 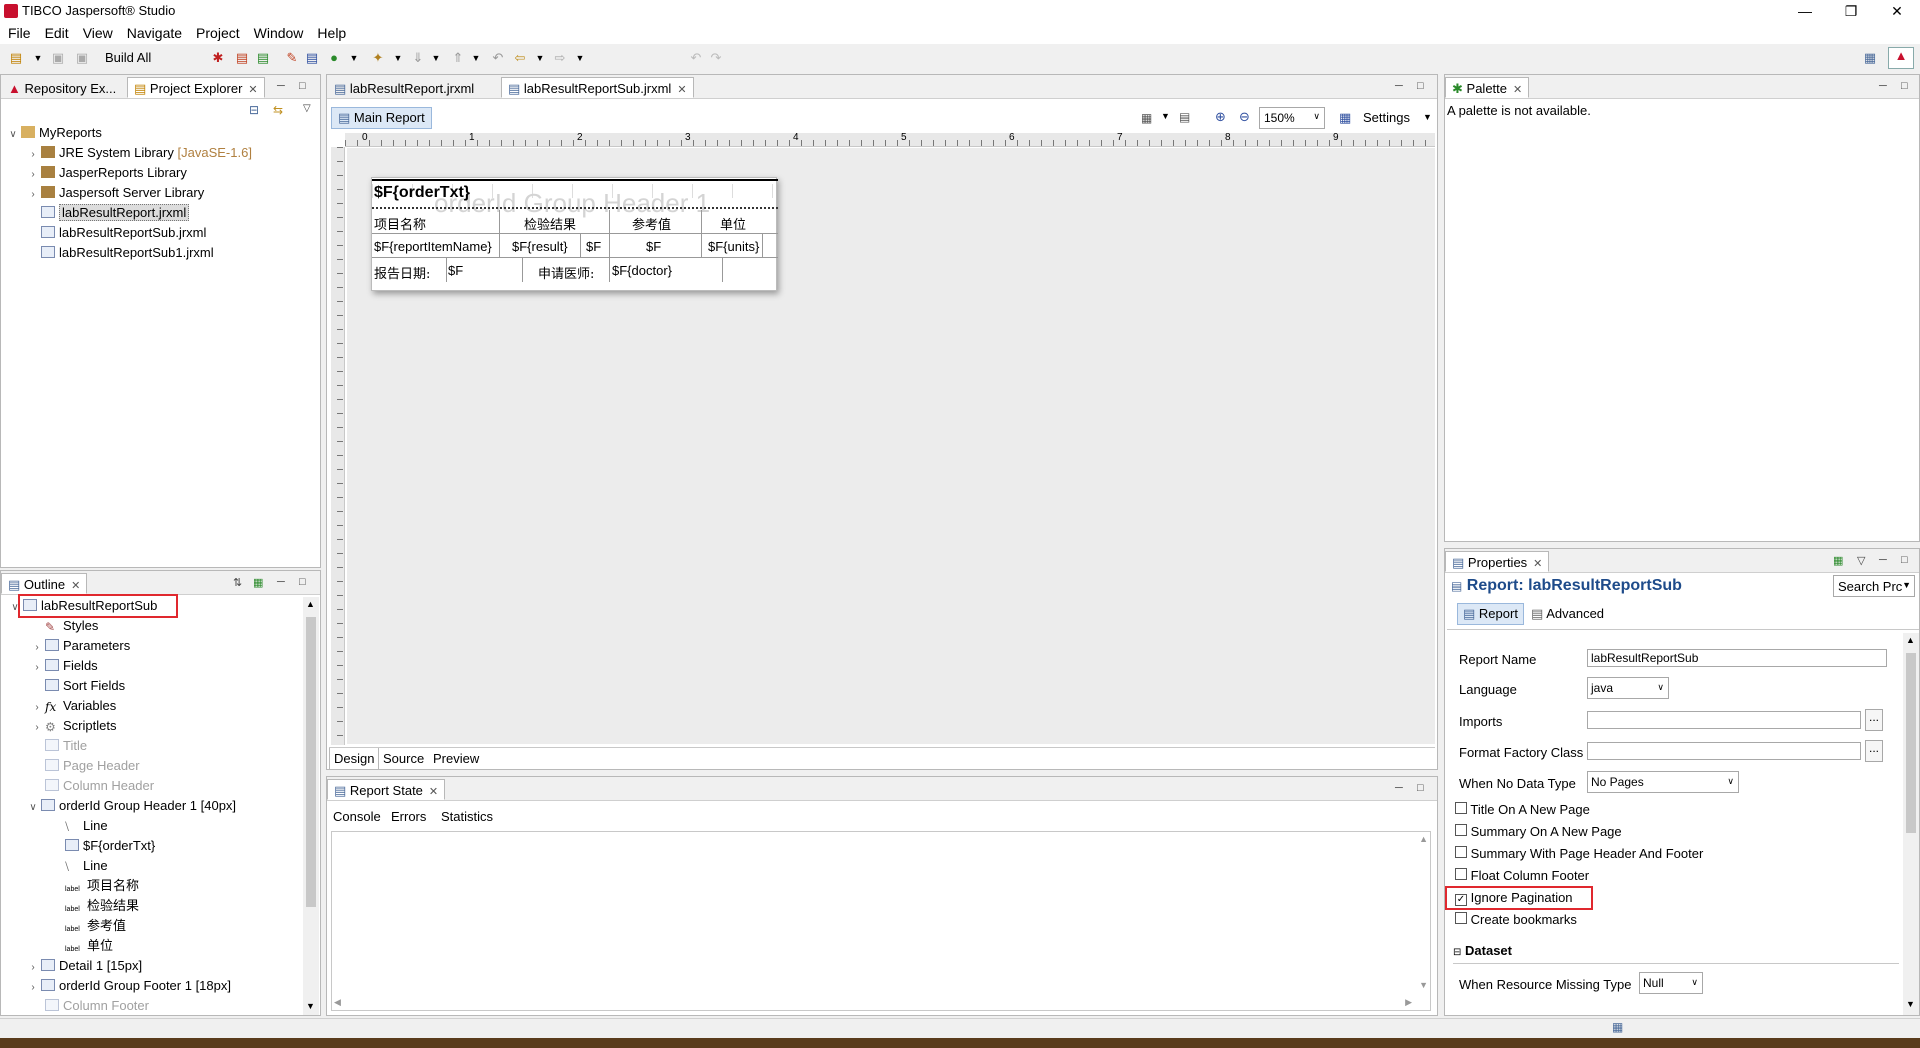 I want to click on language-select: java ∨, so click(x=1628, y=688).